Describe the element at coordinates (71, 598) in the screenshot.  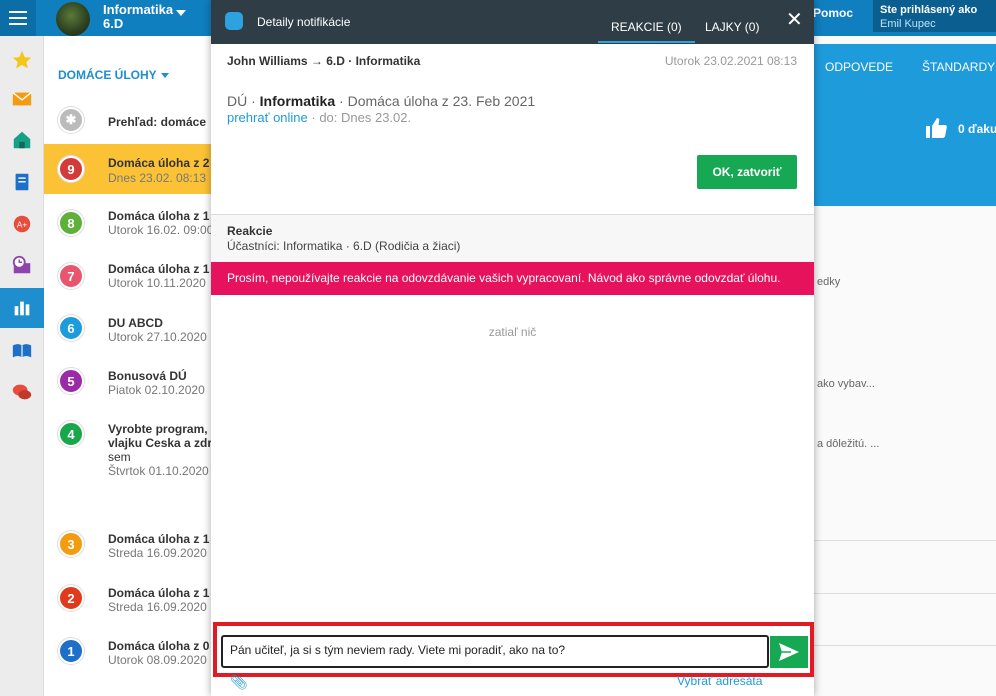
I see `number-badge: 2` at that location.